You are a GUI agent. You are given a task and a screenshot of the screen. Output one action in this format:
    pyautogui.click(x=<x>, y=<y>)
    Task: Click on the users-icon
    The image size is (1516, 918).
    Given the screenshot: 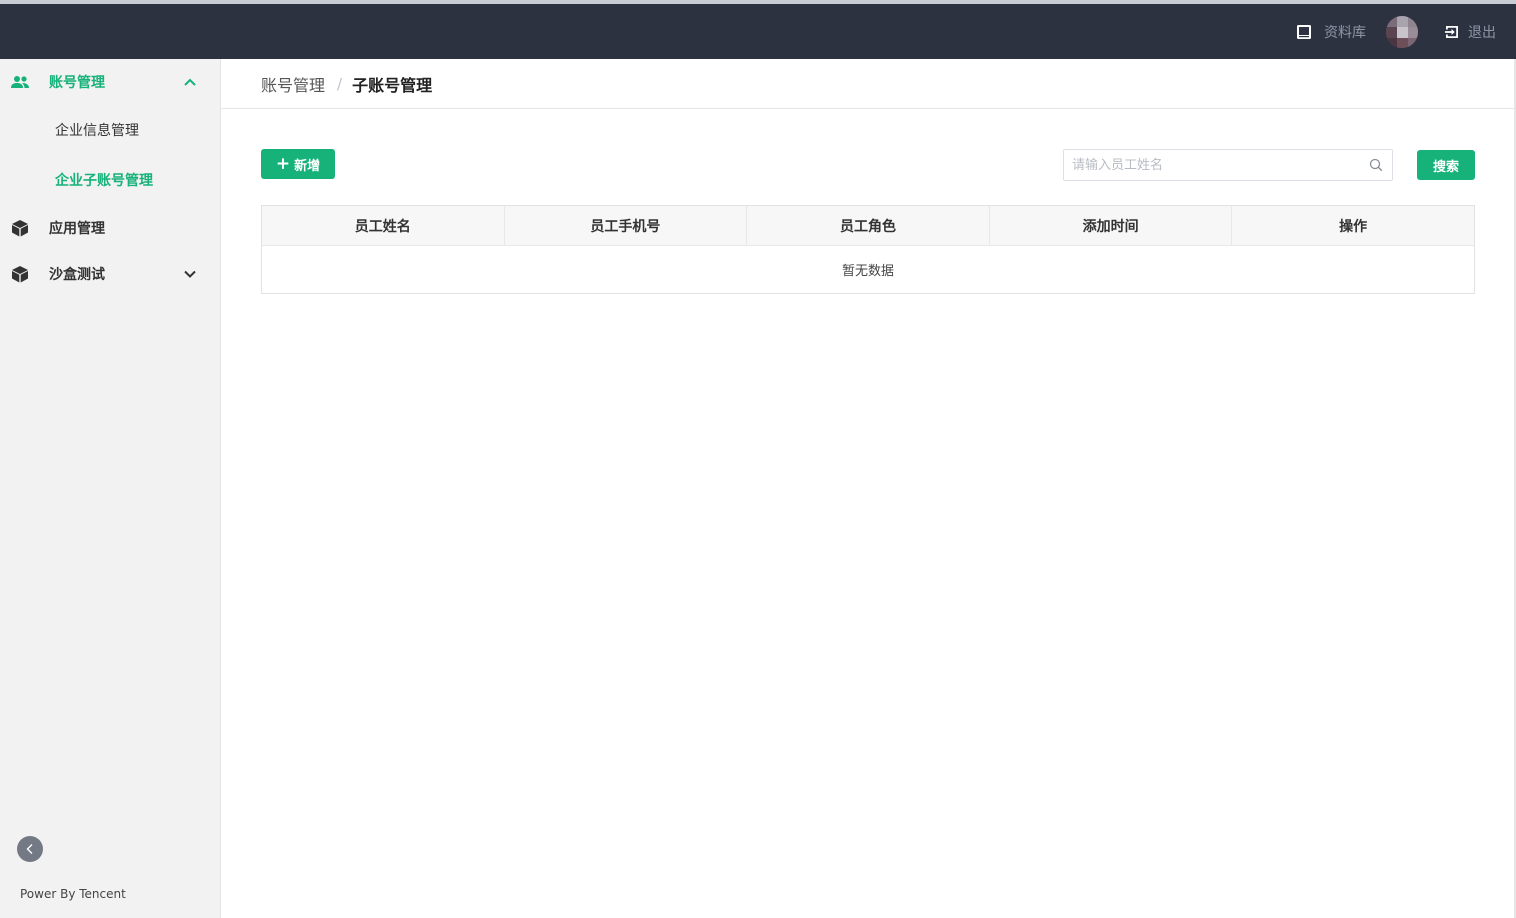 What is the action you would take?
    pyautogui.click(x=20, y=82)
    